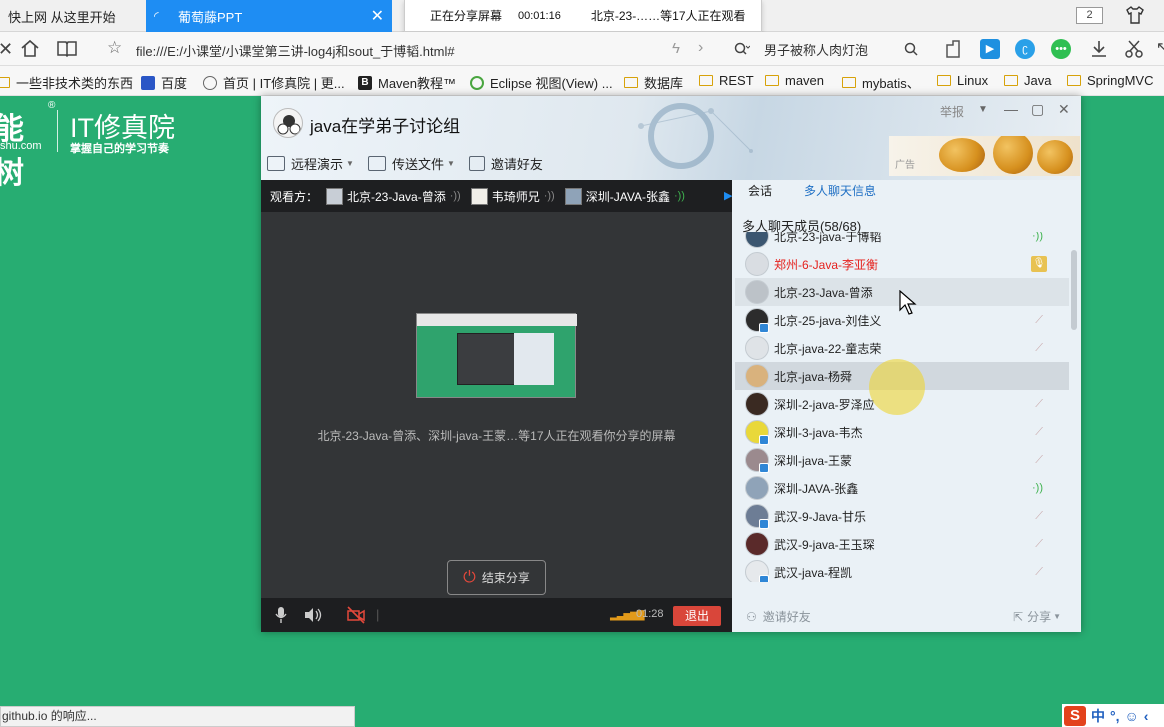  I want to click on ime-toolbar: S 中 °, ☺ ‹, so click(1113, 715).